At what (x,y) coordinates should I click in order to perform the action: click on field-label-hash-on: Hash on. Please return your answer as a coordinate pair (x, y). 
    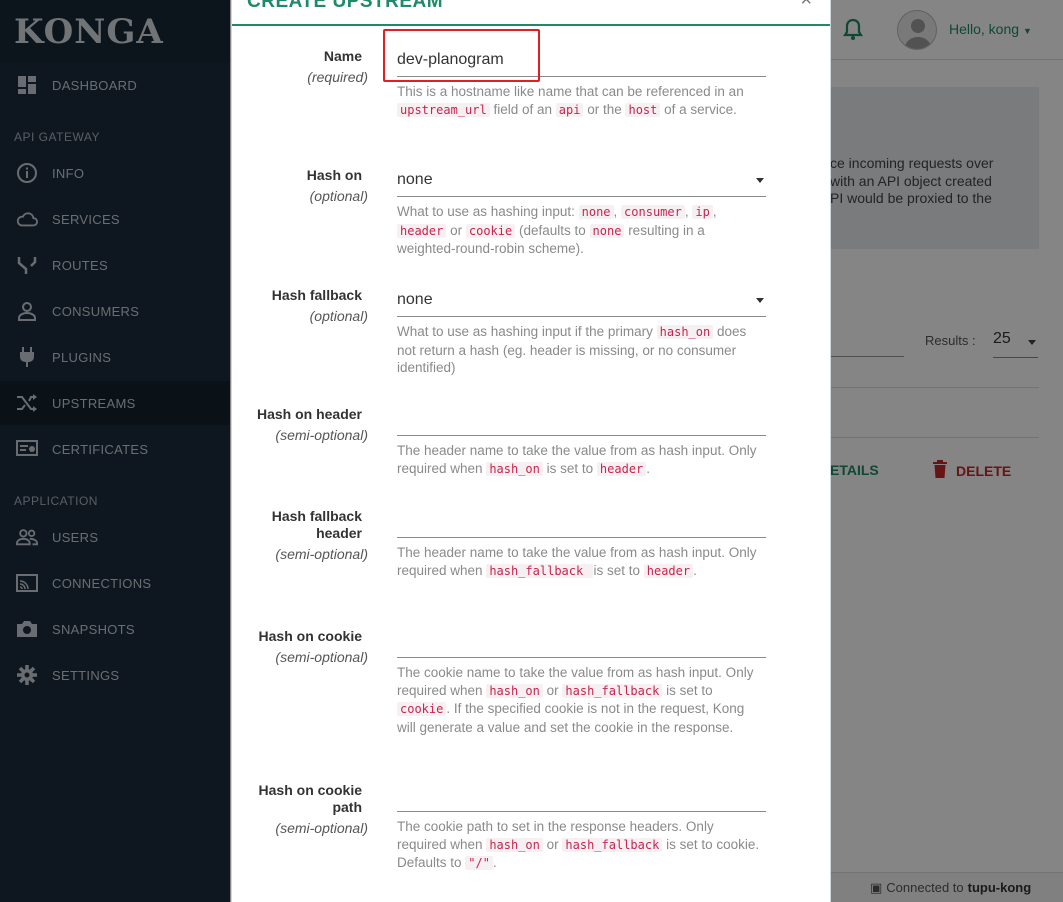
    Looking at the image, I should click on (334, 175).